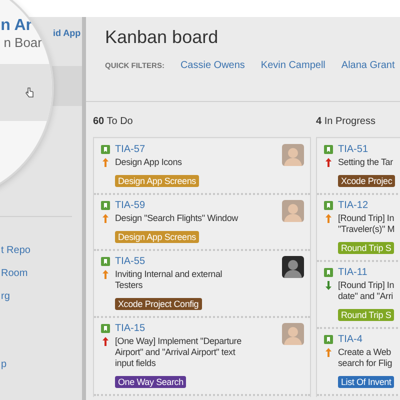  I want to click on project-title: n Ar, so click(16, 26).